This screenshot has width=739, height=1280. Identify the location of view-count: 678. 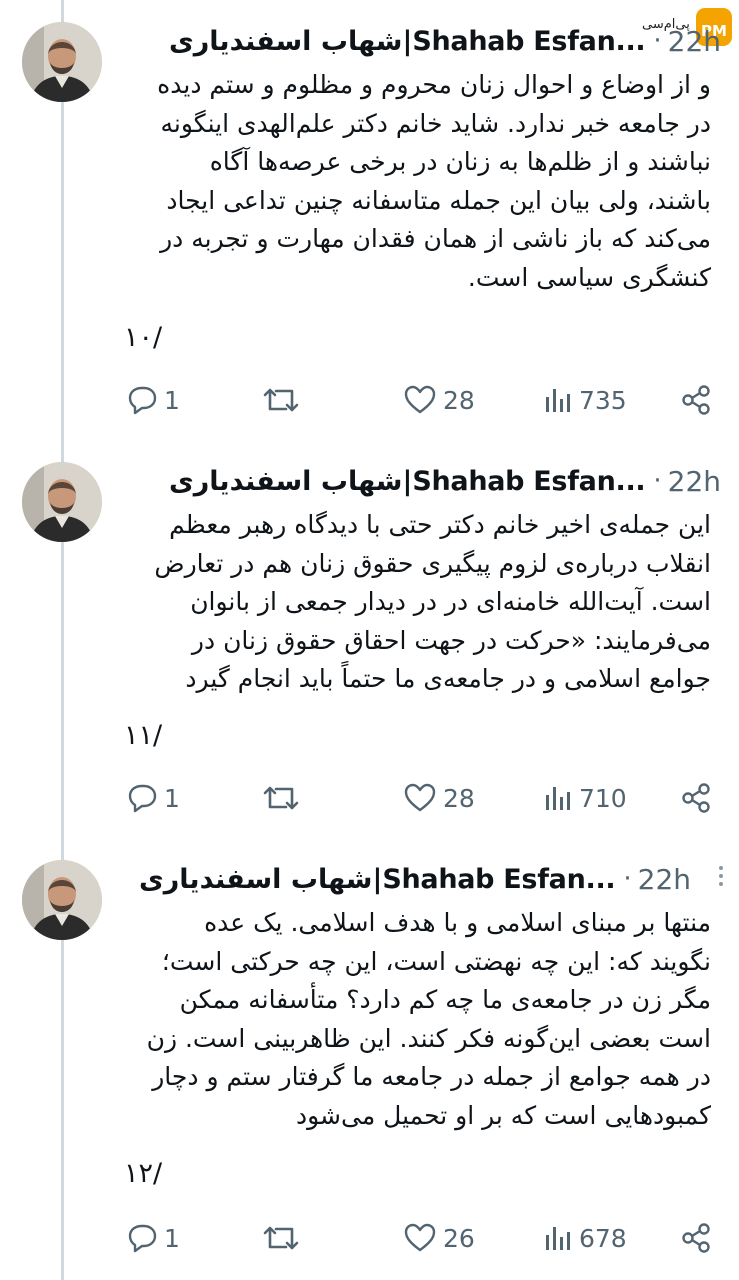
(603, 1238).